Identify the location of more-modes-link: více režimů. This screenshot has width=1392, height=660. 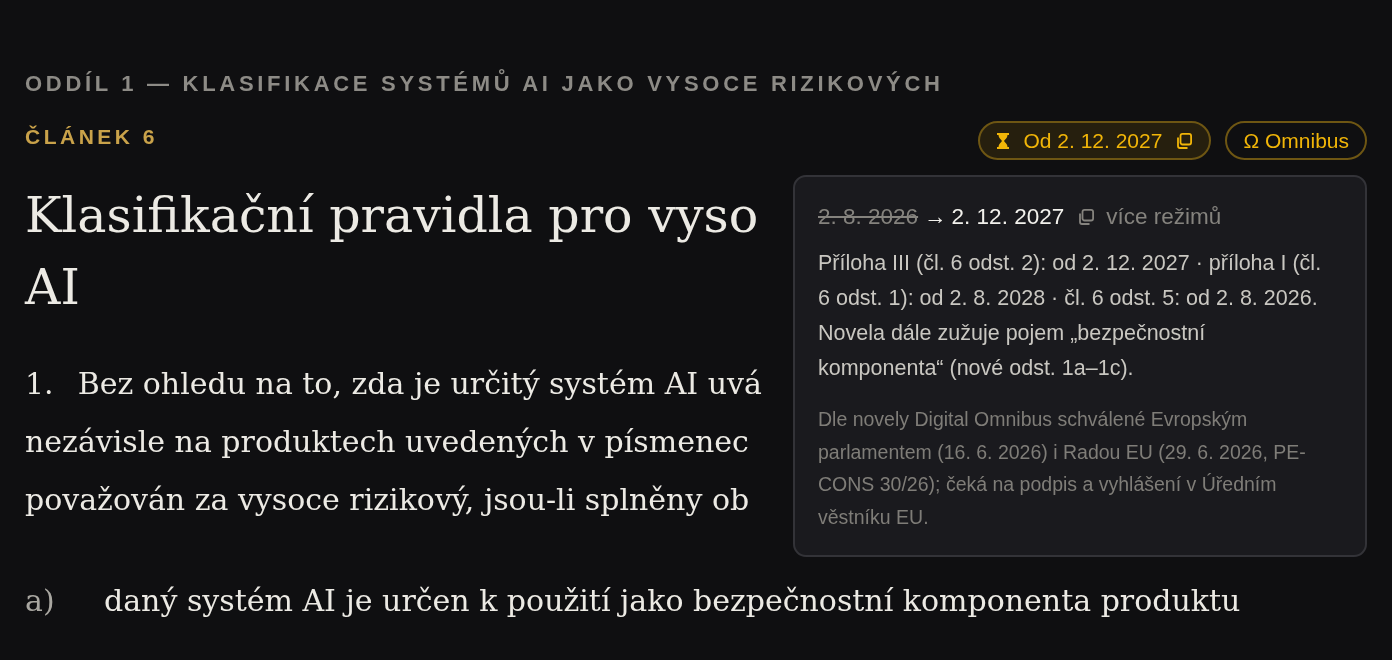
(1150, 217).